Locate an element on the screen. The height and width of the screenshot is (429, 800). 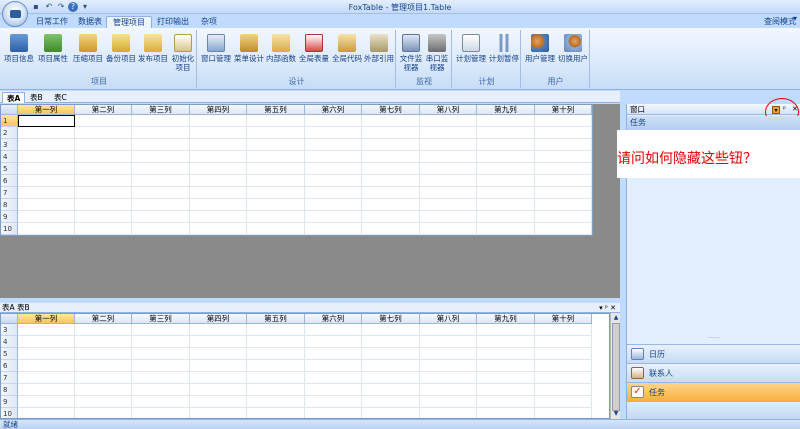
nav-button-tasks: ✓ 任务 is located at coordinates (713, 391).